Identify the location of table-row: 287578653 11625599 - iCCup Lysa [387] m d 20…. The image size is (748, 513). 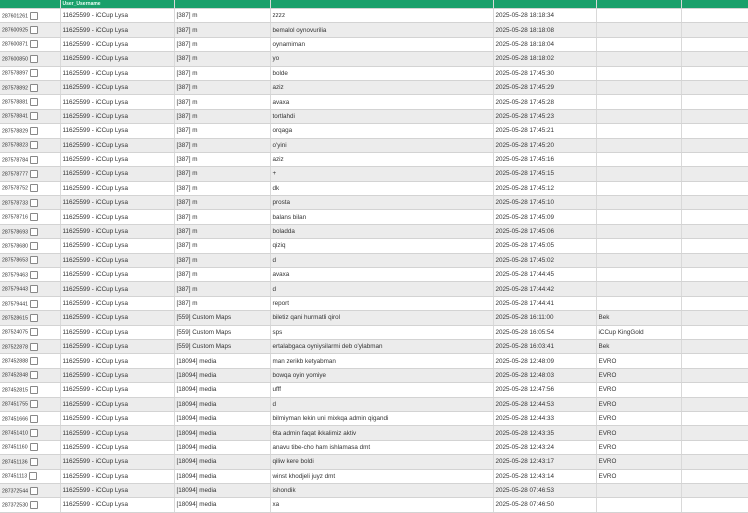
(374, 261).